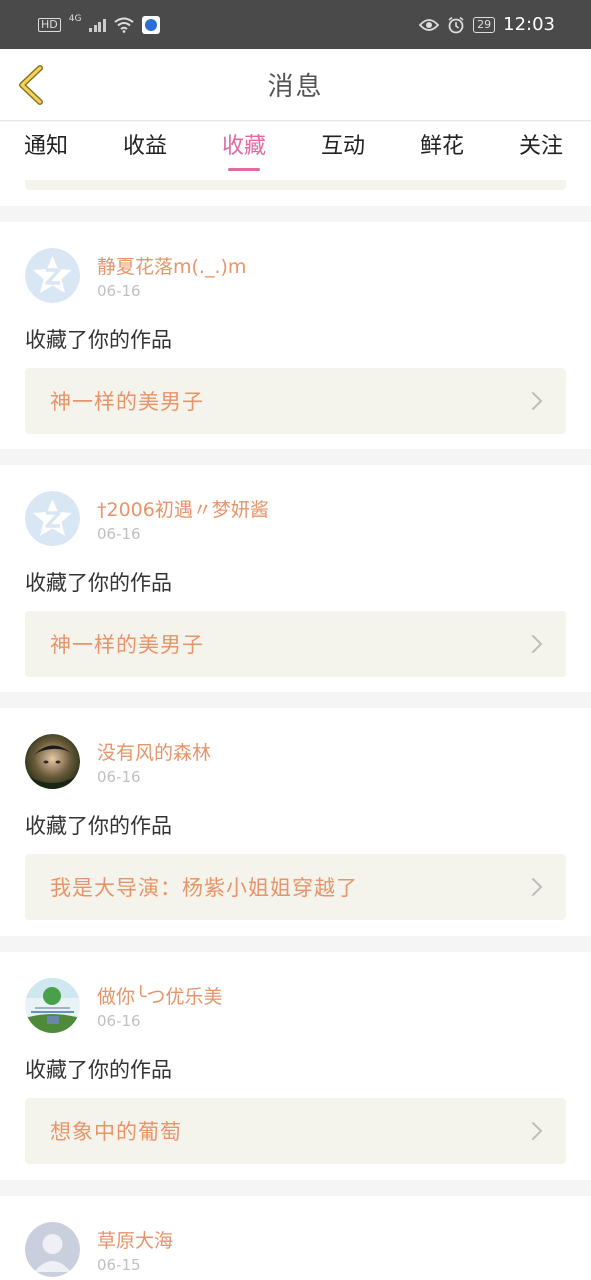 This screenshot has height=1280, width=591. What do you see at coordinates (204, 888) in the screenshot?
I see `work-title: 我是大导演：杨紫小姐姐穿越了` at bounding box center [204, 888].